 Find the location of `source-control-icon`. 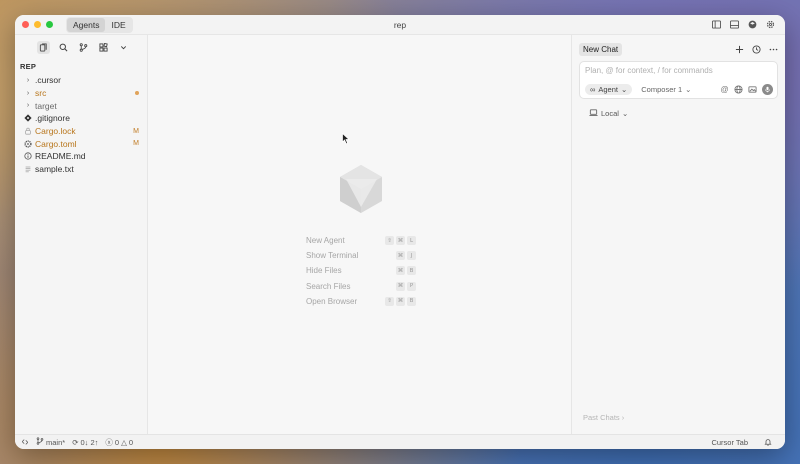

source-control-icon is located at coordinates (83, 47).